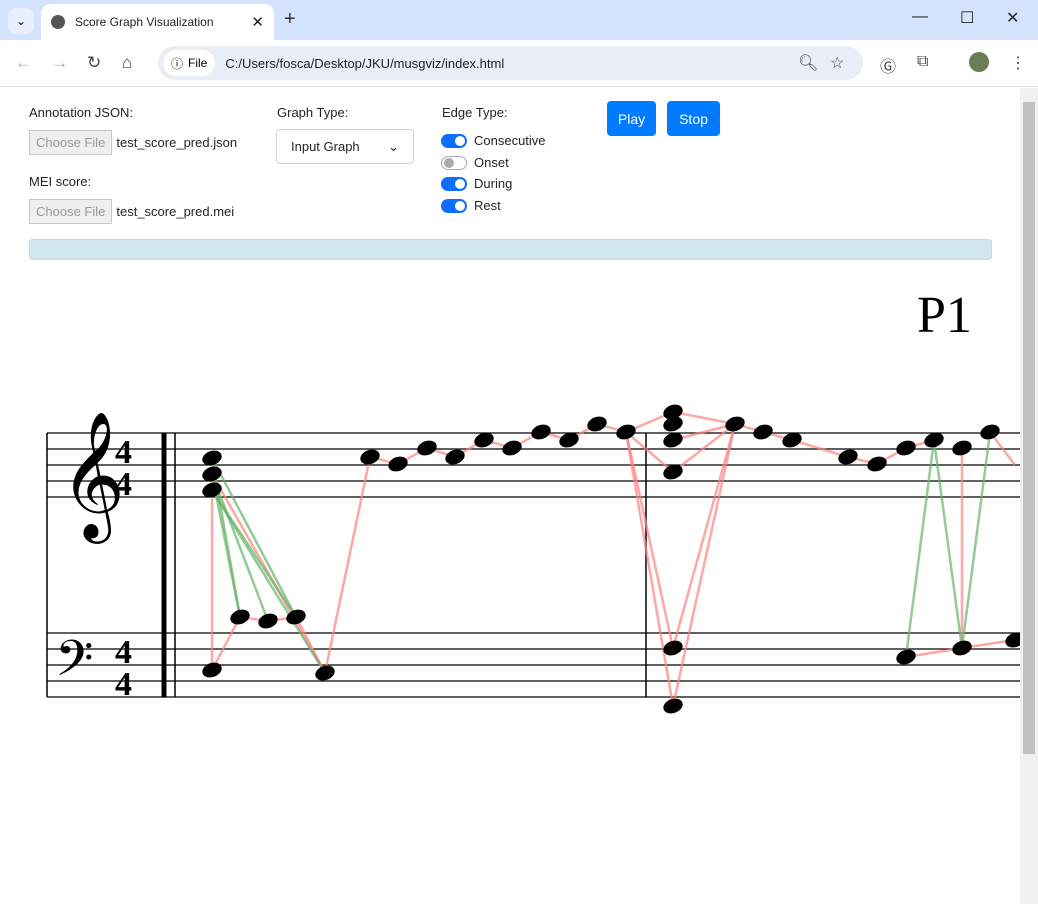 Image resolution: width=1038 pixels, height=904 pixels. I want to click on progress-bar, so click(510, 249).